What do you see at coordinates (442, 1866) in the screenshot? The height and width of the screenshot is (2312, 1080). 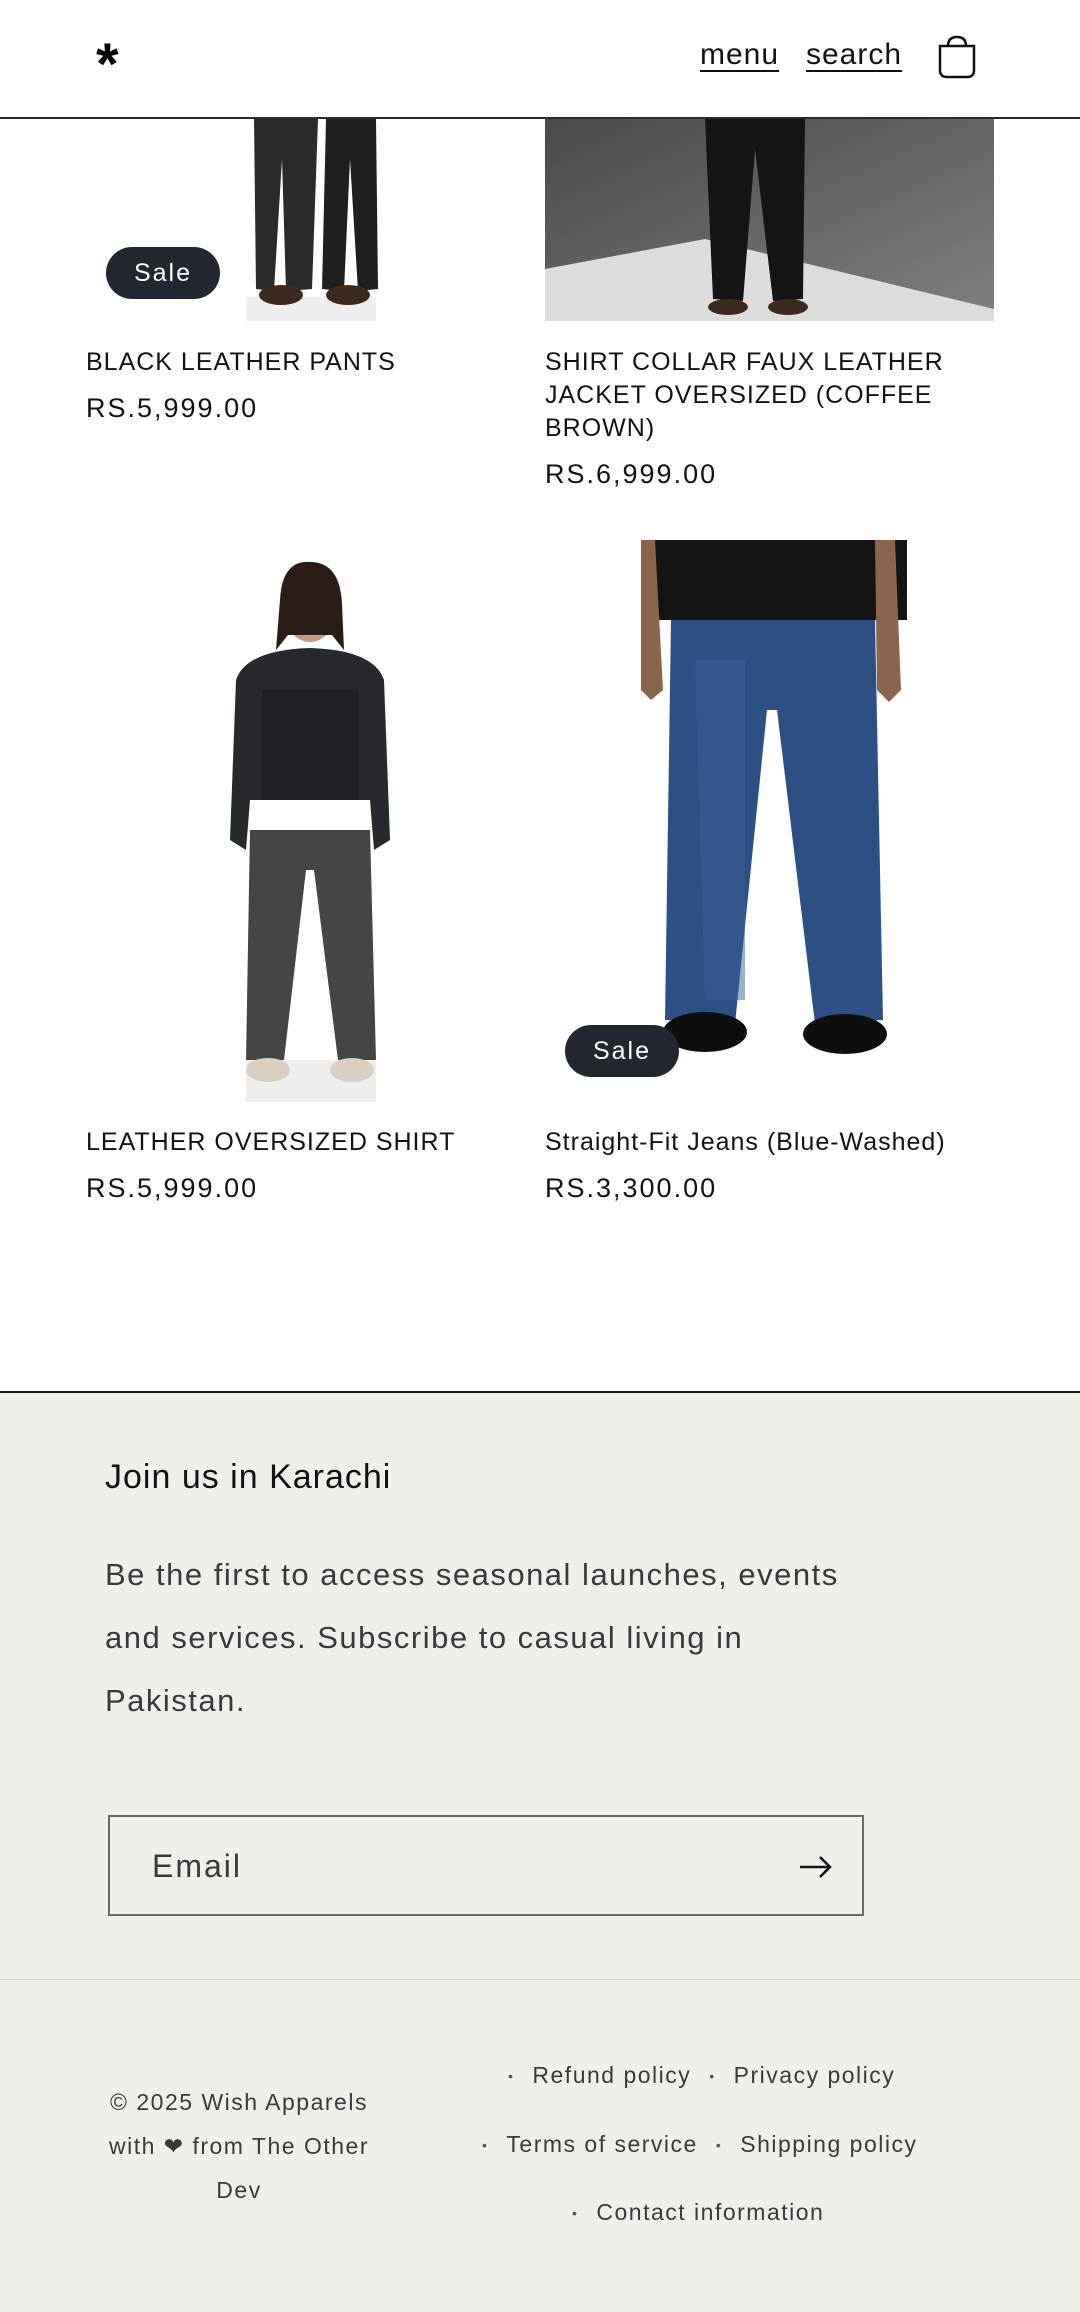 I see `email-field` at bounding box center [442, 1866].